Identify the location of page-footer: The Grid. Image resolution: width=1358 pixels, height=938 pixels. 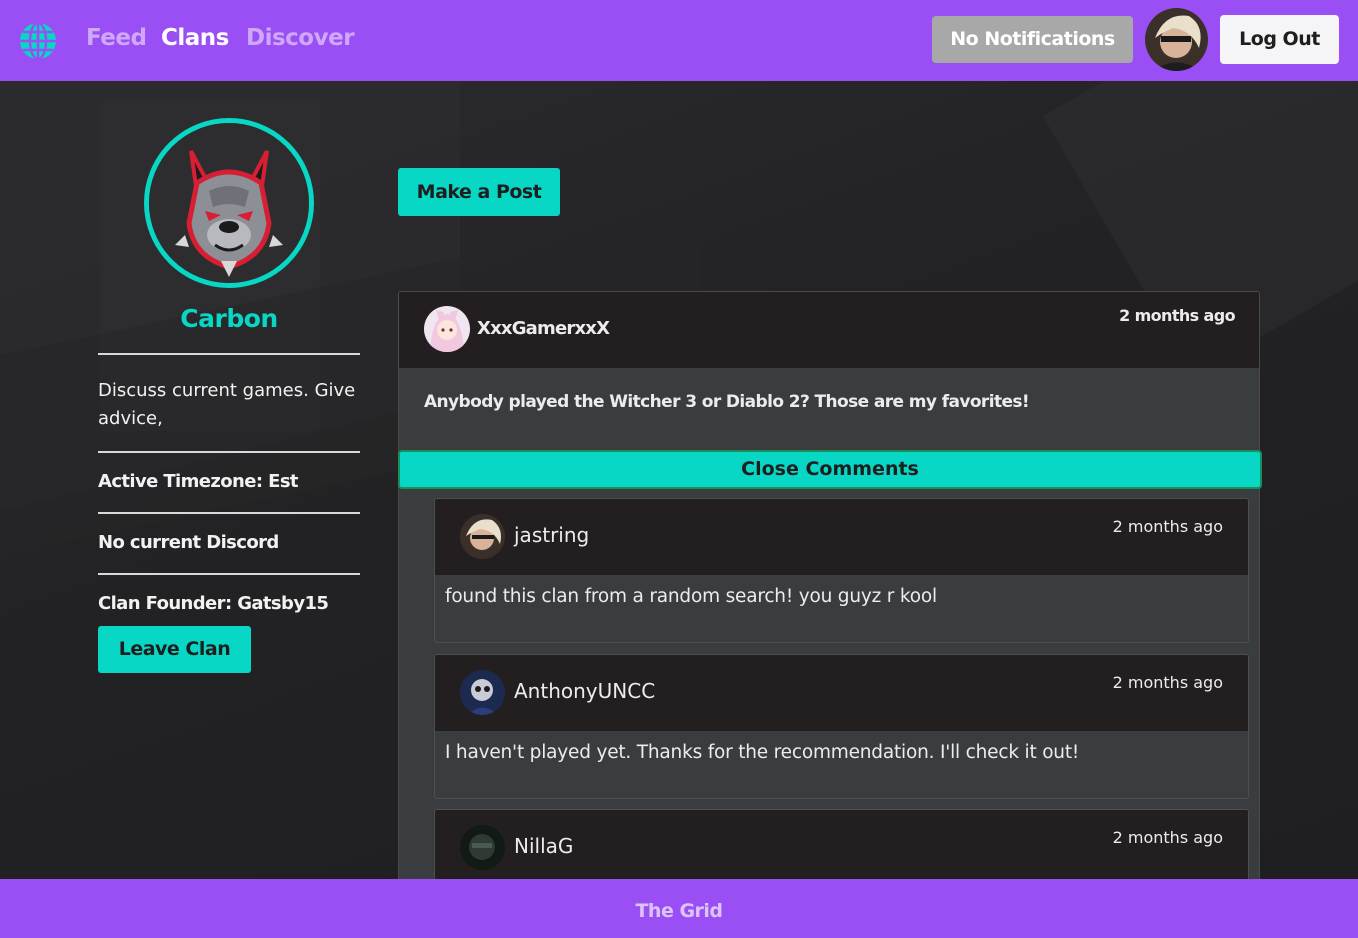
(679, 908).